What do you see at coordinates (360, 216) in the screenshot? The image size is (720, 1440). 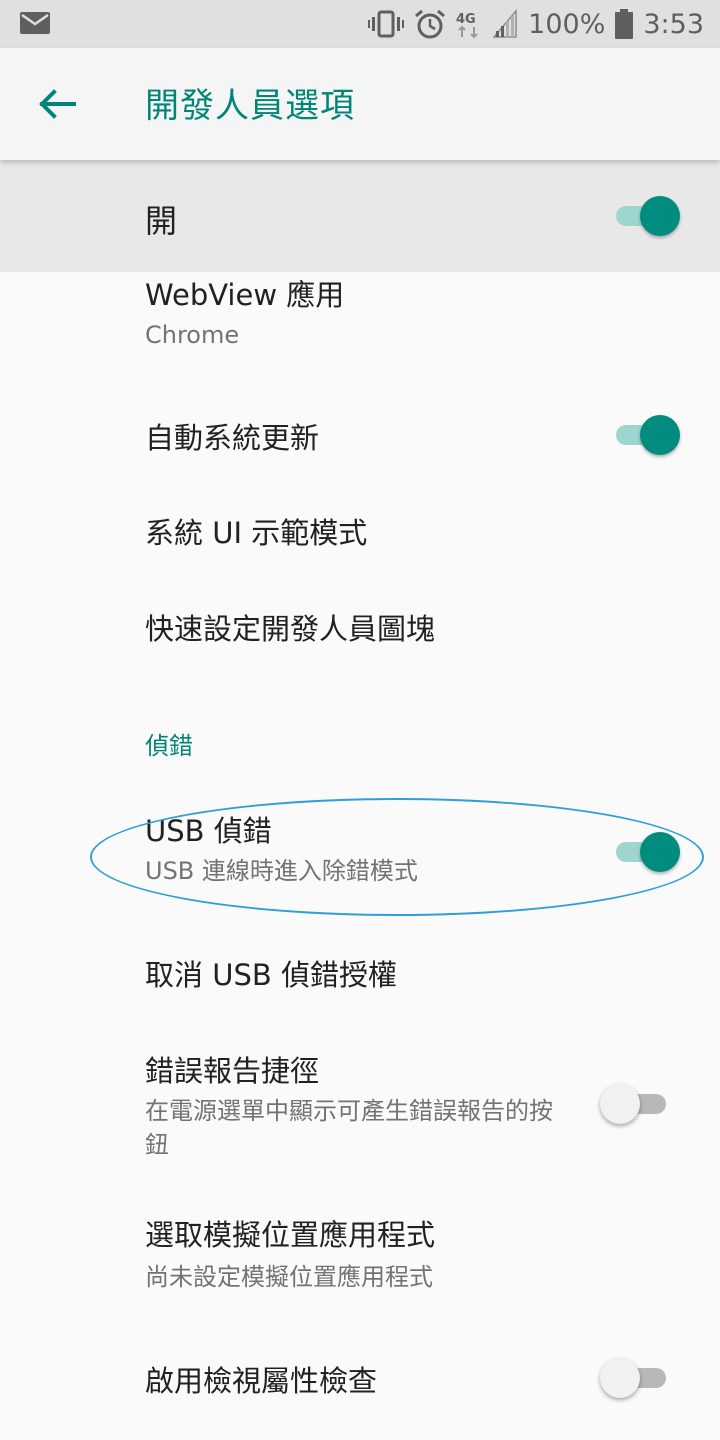 I see `master-switch-row: 開` at bounding box center [360, 216].